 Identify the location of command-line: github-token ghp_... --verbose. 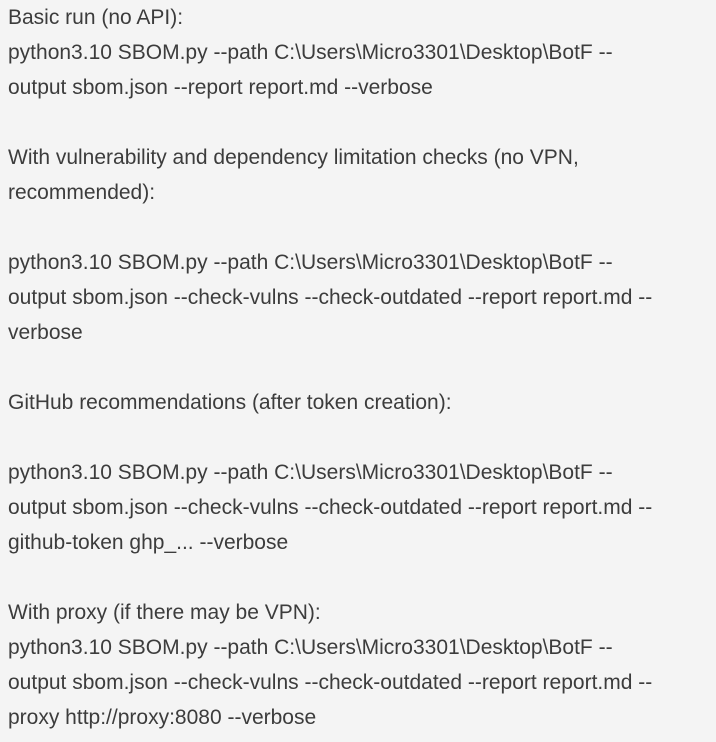
(148, 542).